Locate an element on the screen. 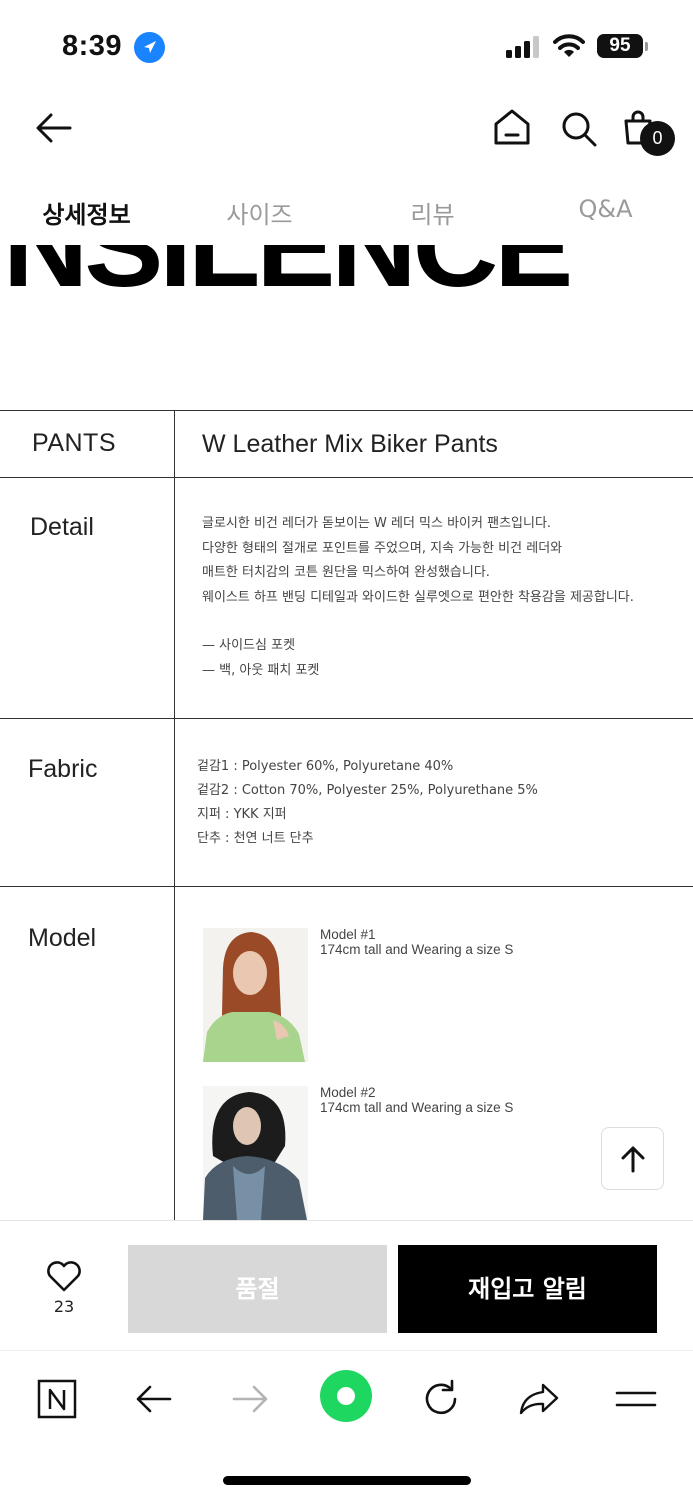 This screenshot has height=1500, width=693. product-category: PANTS is located at coordinates (74, 443).